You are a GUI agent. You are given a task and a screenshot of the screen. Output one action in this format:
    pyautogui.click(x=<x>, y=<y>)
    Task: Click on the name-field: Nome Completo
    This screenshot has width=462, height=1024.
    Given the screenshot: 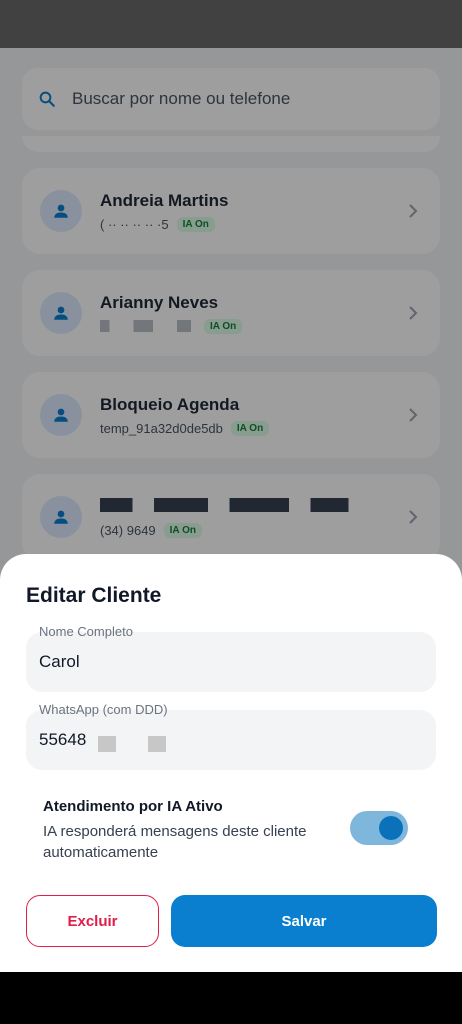 What is the action you would take?
    pyautogui.click(x=231, y=658)
    